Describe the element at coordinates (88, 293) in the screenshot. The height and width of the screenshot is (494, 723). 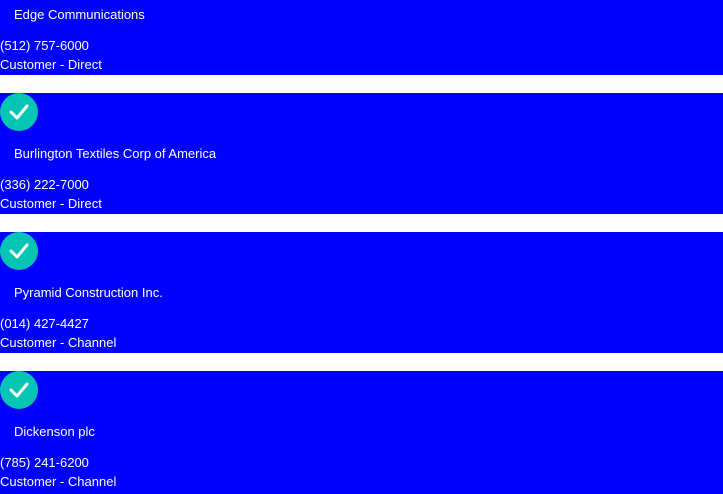
I see `account-name: Pyramid Construction Inc.` at that location.